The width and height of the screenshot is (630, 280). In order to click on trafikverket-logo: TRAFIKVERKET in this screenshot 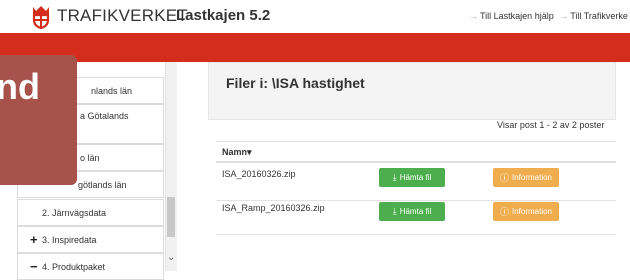, I will do `click(109, 16)`.